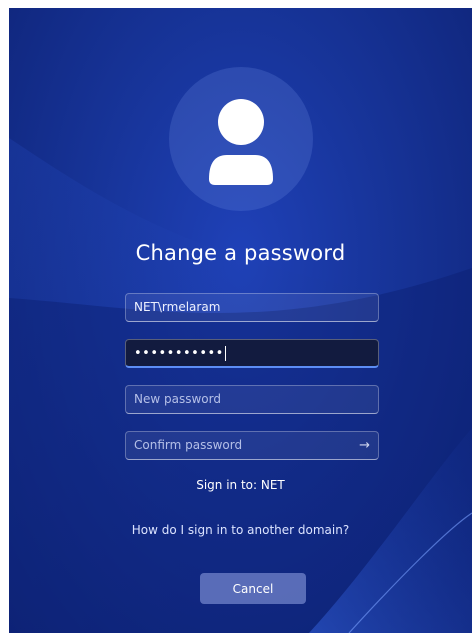 This screenshot has height=633, width=472. I want to click on new-password-input, so click(239, 399).